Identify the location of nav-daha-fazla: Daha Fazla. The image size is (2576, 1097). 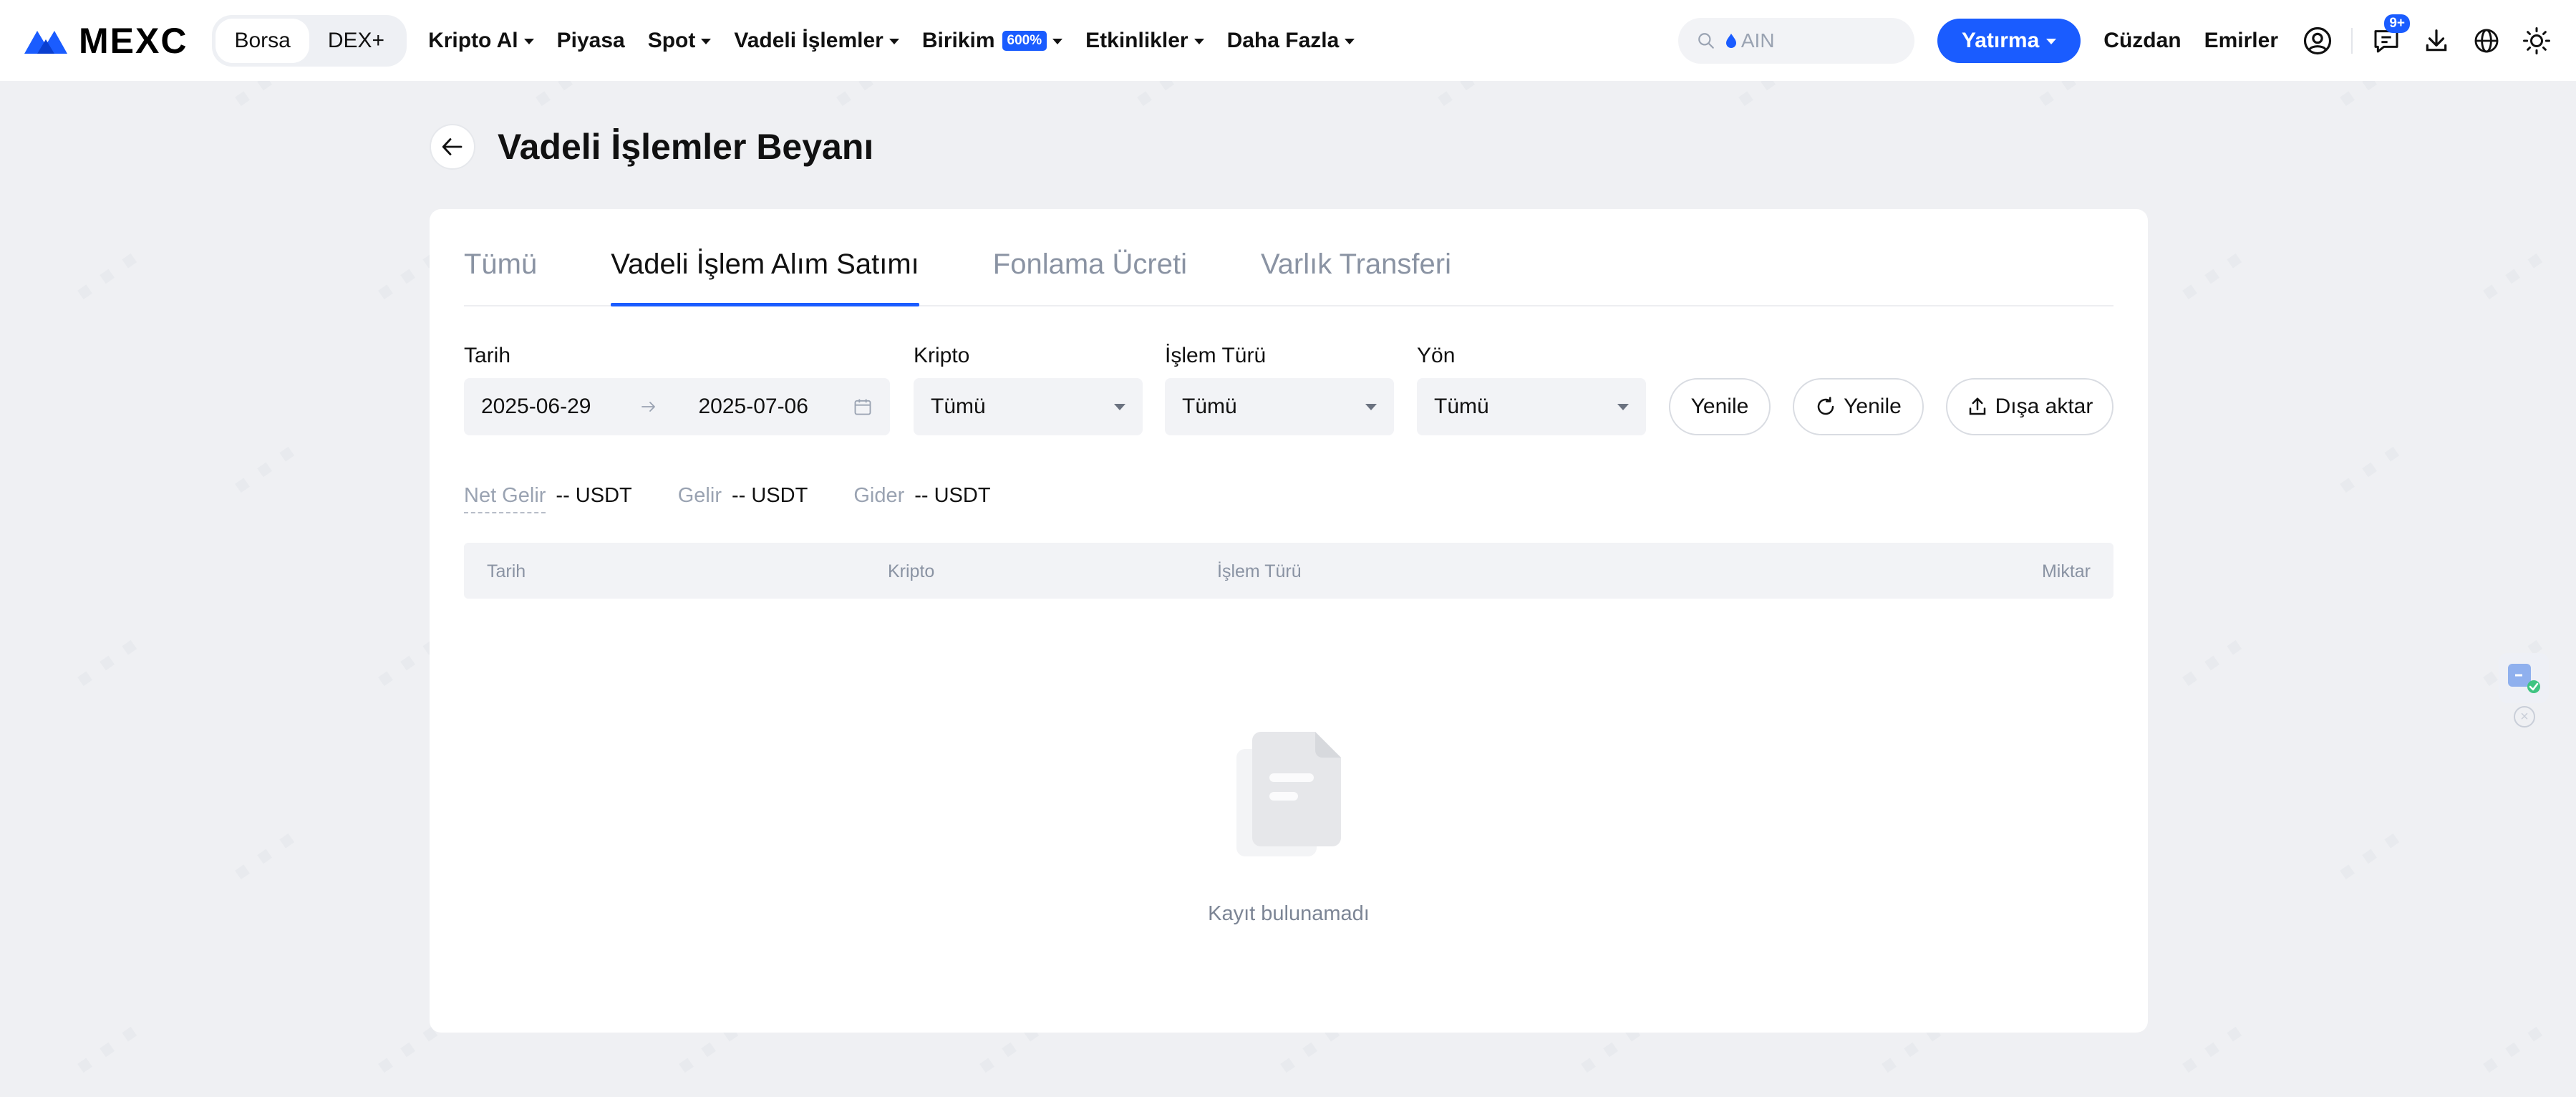
(1291, 41).